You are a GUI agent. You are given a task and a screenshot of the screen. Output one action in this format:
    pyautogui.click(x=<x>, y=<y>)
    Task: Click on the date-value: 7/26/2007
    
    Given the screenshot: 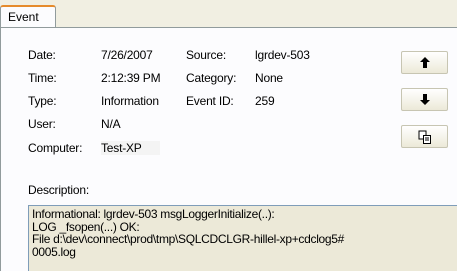 What is the action you would take?
    pyautogui.click(x=127, y=55)
    